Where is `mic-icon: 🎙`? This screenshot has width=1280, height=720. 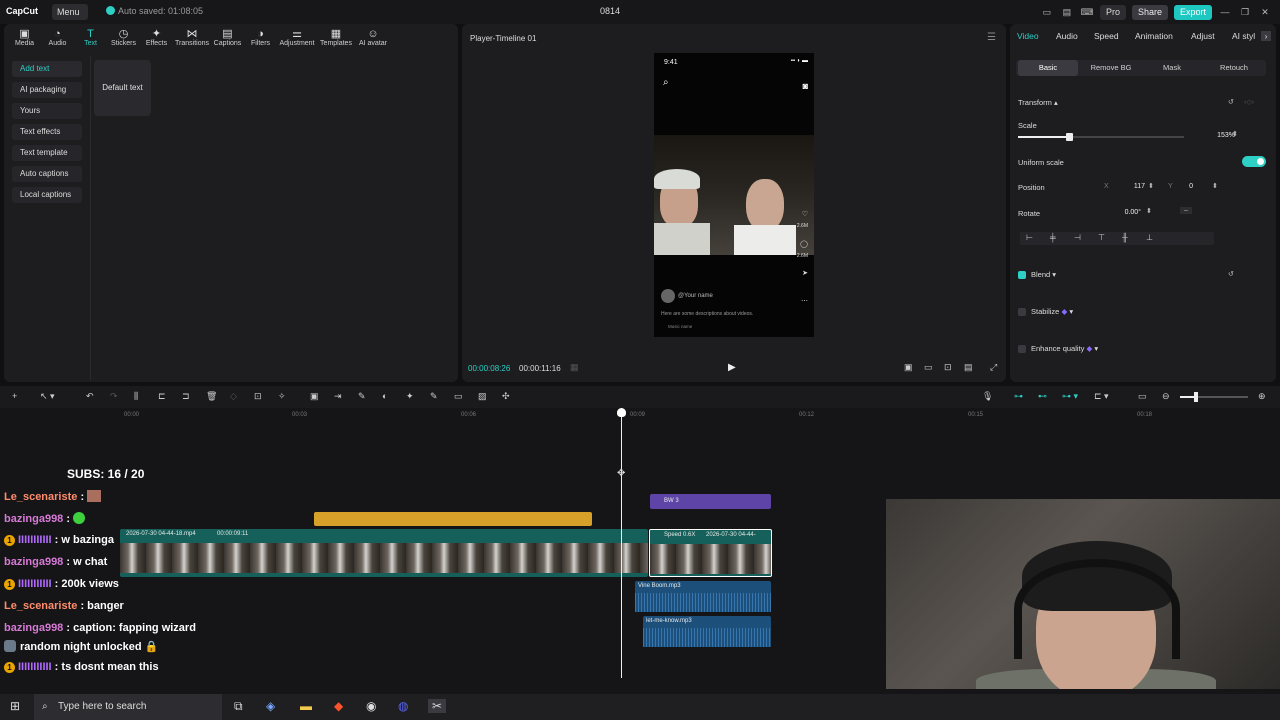
mic-icon: 🎙 is located at coordinates (987, 396).